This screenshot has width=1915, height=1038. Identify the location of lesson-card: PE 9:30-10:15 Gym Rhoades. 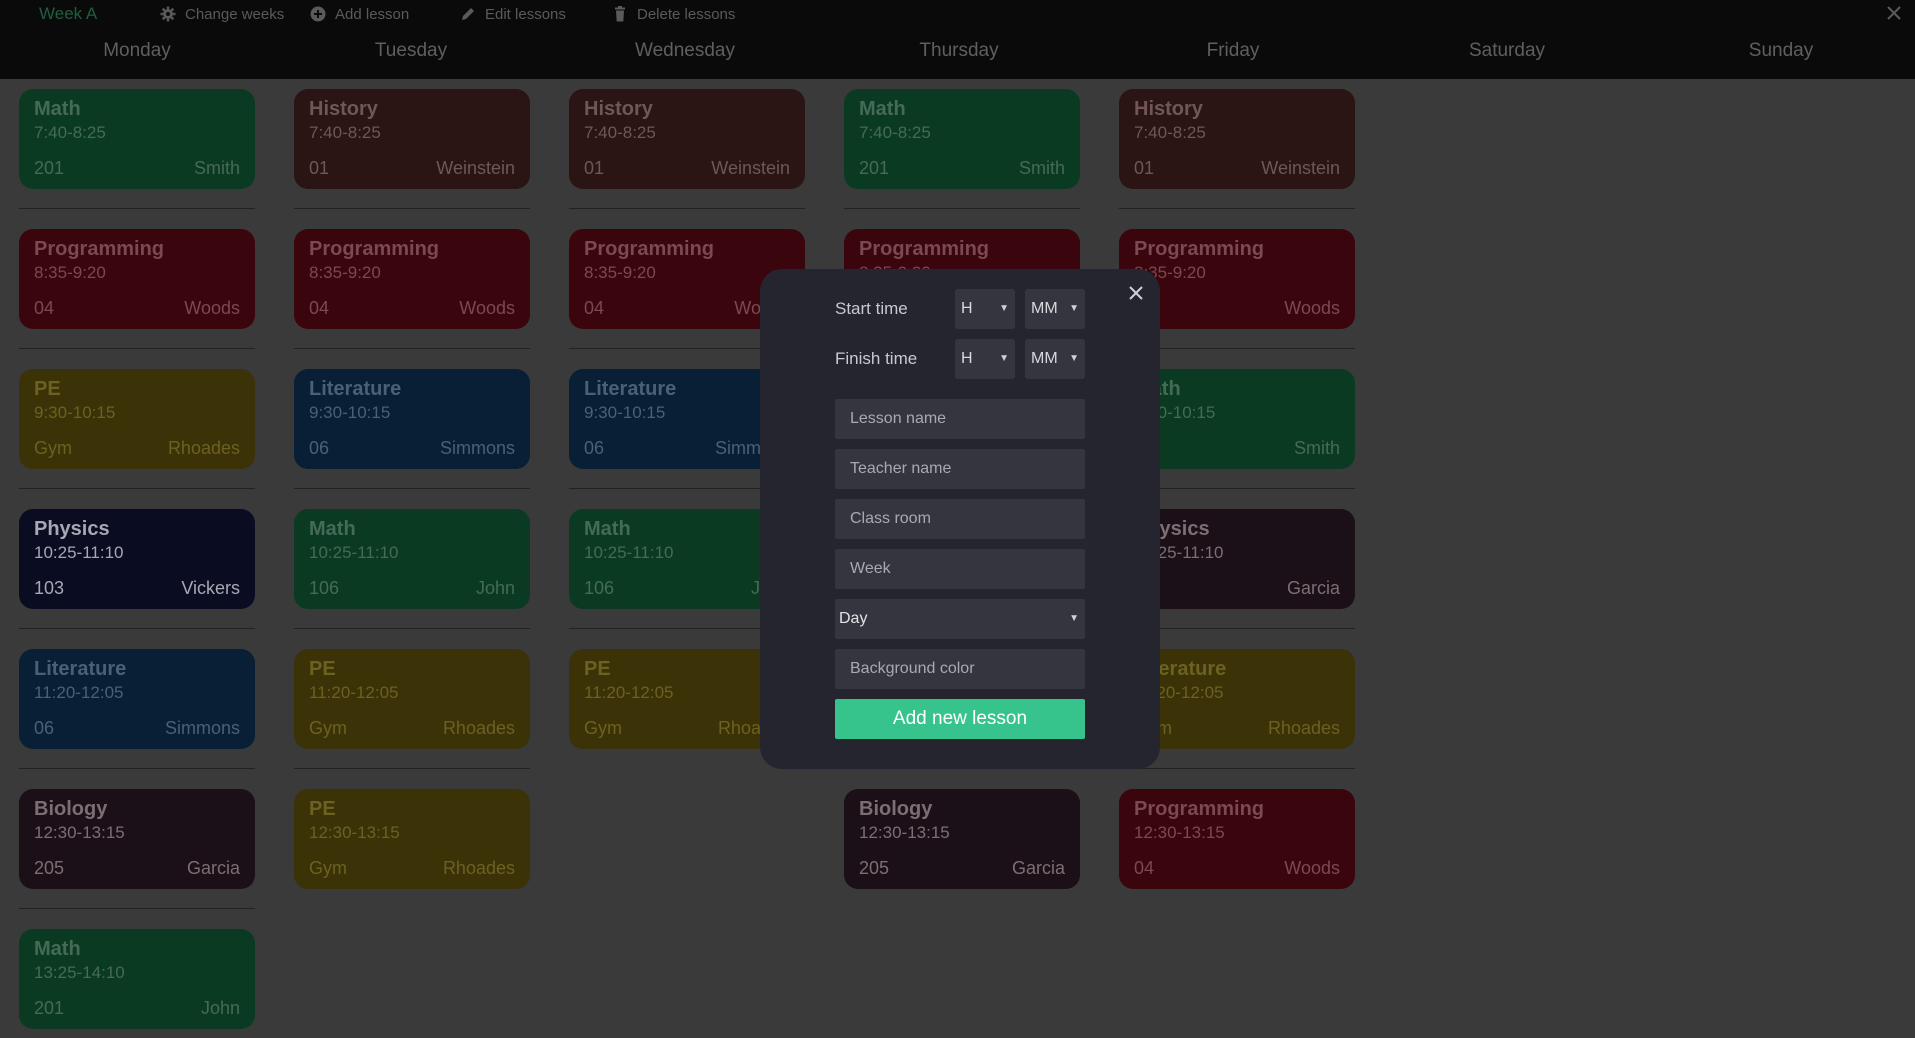
(137, 419).